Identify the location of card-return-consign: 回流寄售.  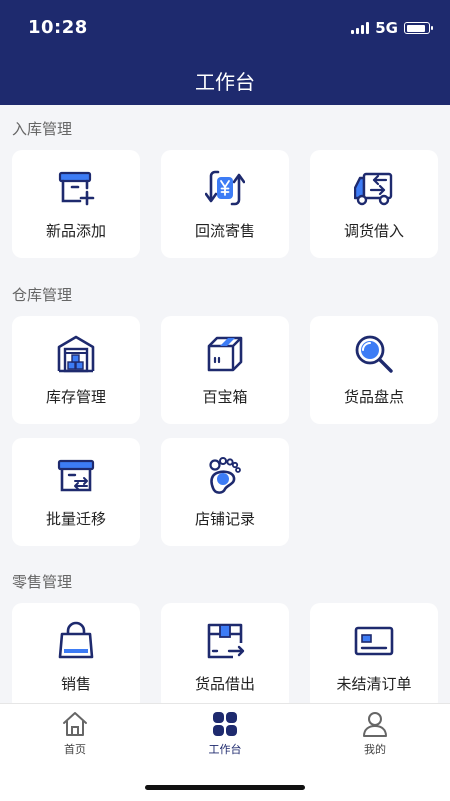
(225, 204).